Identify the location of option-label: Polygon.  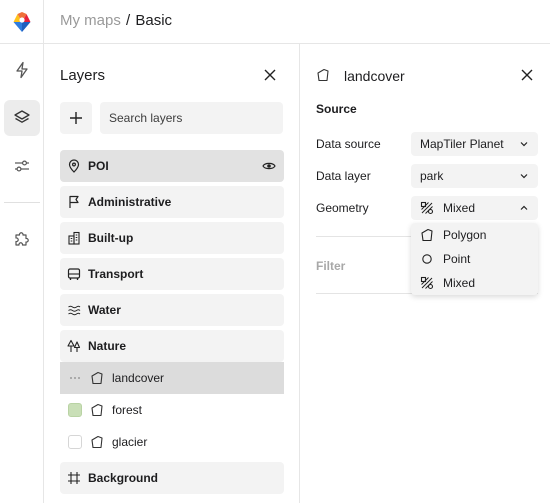
(465, 235).